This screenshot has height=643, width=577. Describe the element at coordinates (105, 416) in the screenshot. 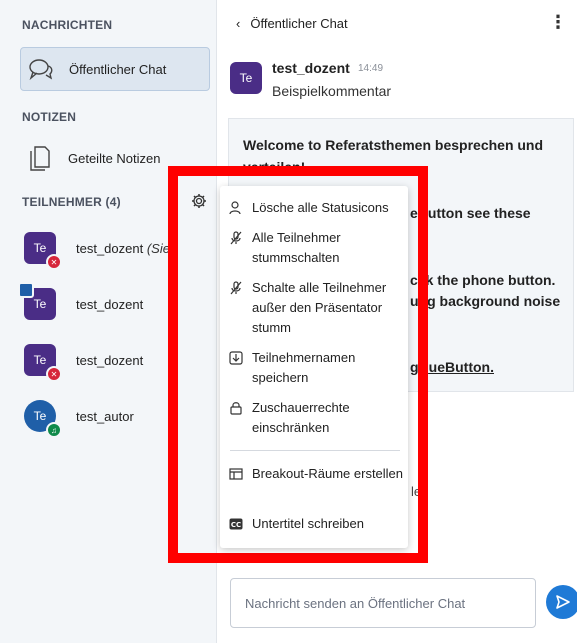

I see `participant-name: test_autor` at that location.